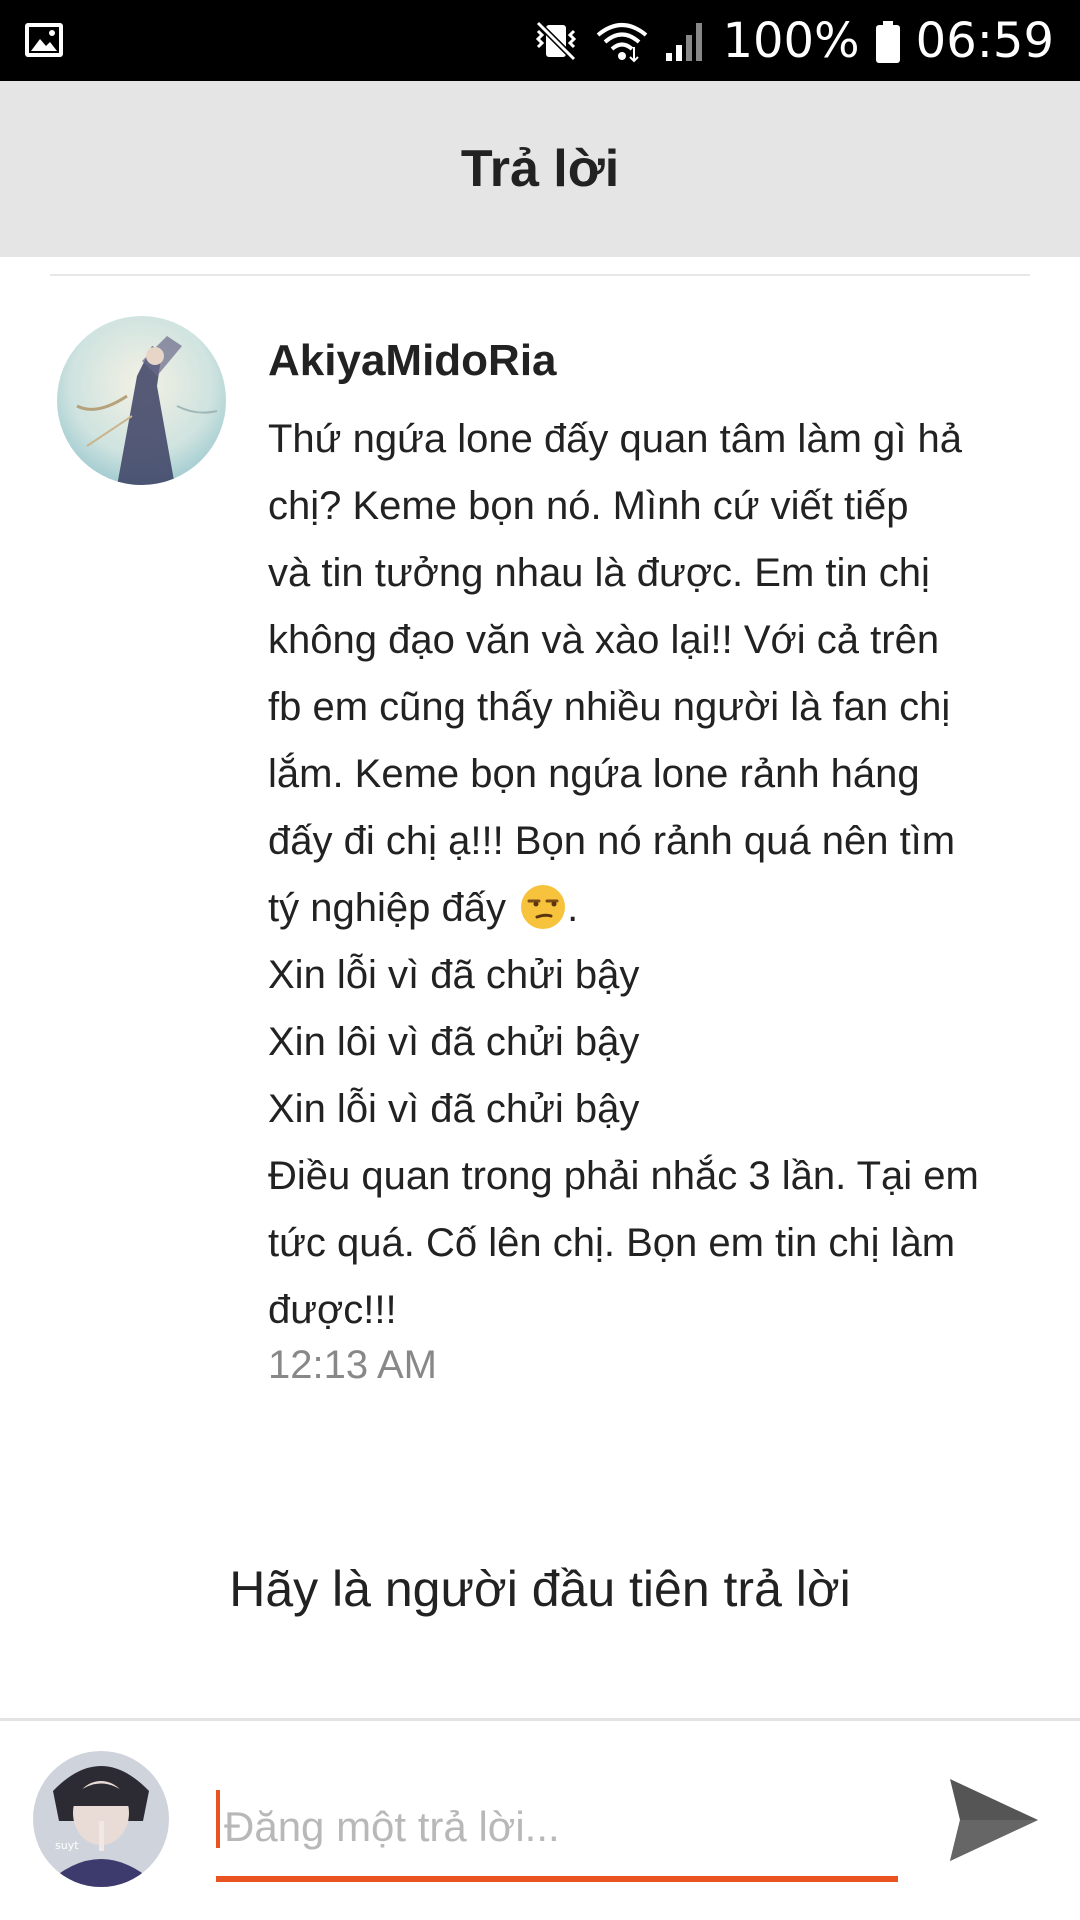 This screenshot has height=1920, width=1080. I want to click on reply-input-underline, so click(557, 1879).